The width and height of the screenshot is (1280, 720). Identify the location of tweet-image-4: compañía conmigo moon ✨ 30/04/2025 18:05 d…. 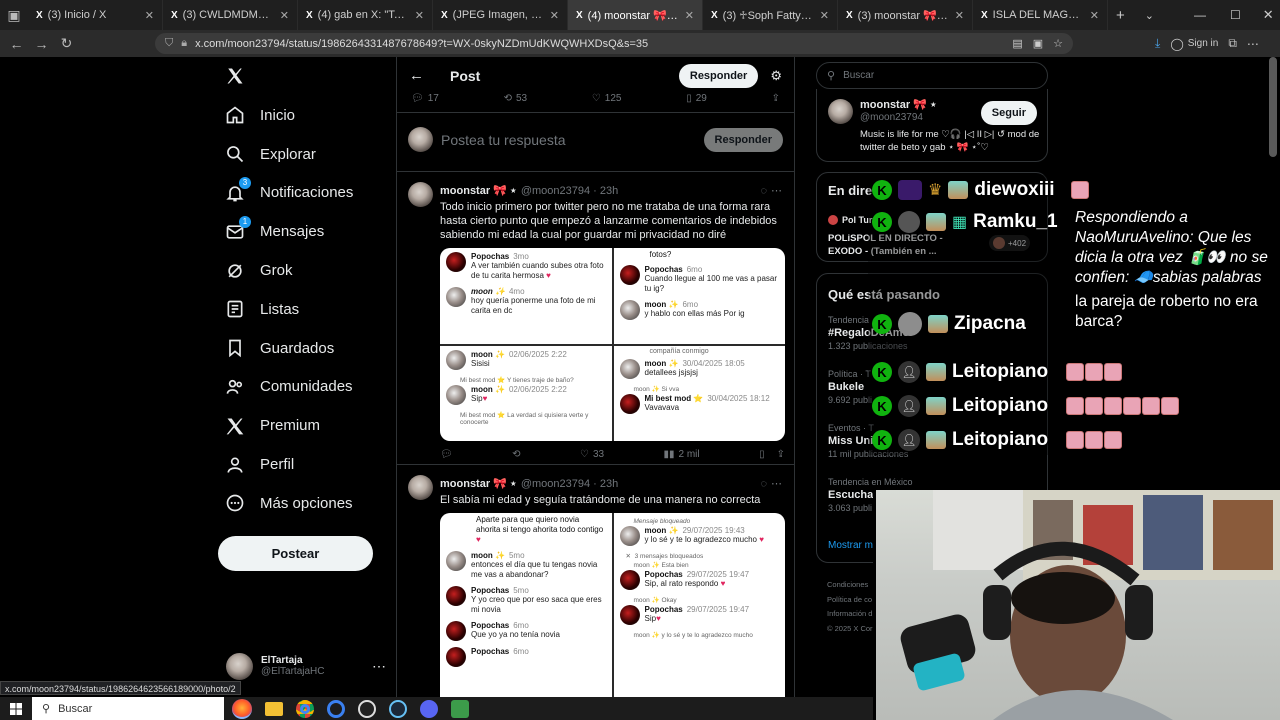
(699, 393).